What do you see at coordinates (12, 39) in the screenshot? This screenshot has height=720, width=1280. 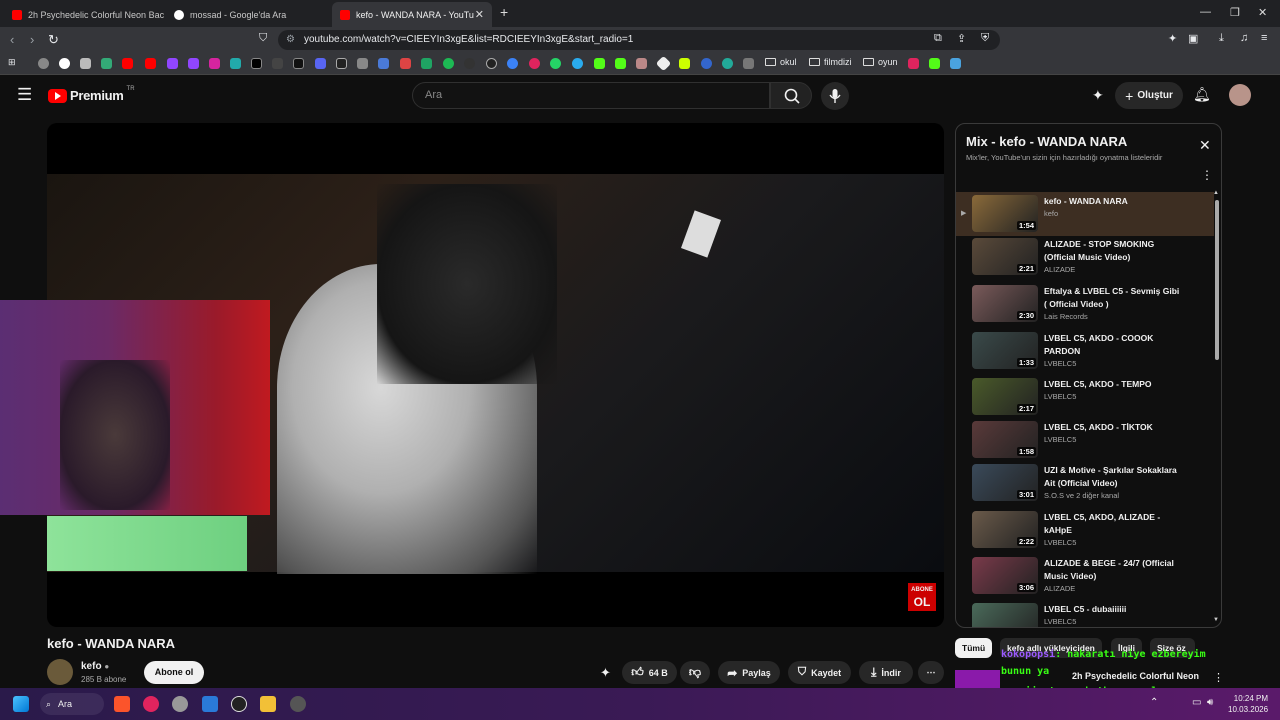 I see `back-icon: ‹` at bounding box center [12, 39].